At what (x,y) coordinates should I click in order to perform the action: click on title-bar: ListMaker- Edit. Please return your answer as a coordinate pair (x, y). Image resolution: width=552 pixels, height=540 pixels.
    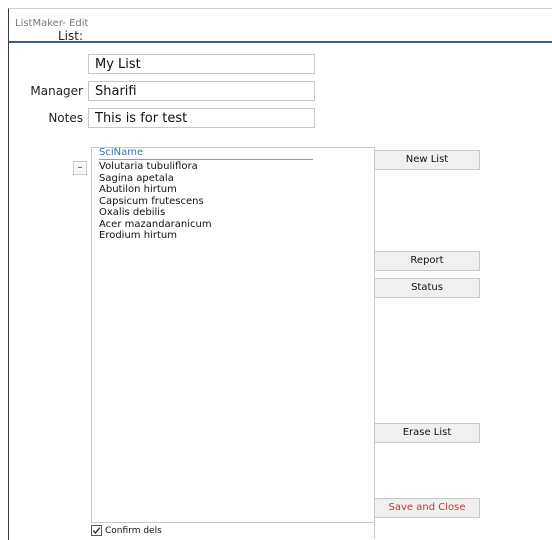
    Looking at the image, I should click on (280, 25).